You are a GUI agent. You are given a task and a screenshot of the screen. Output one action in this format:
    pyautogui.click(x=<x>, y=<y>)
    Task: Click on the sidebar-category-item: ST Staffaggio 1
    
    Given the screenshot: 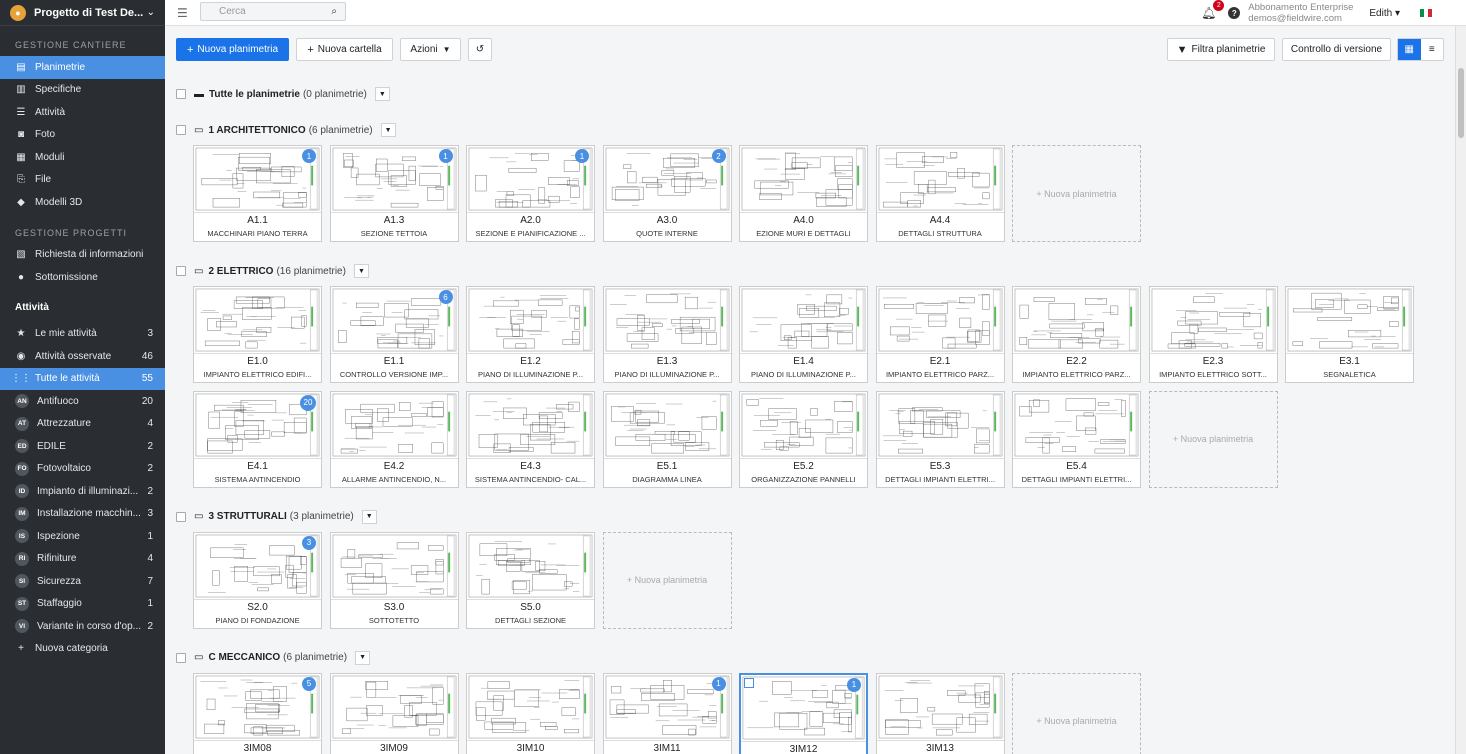 What is the action you would take?
    pyautogui.click(x=82, y=604)
    